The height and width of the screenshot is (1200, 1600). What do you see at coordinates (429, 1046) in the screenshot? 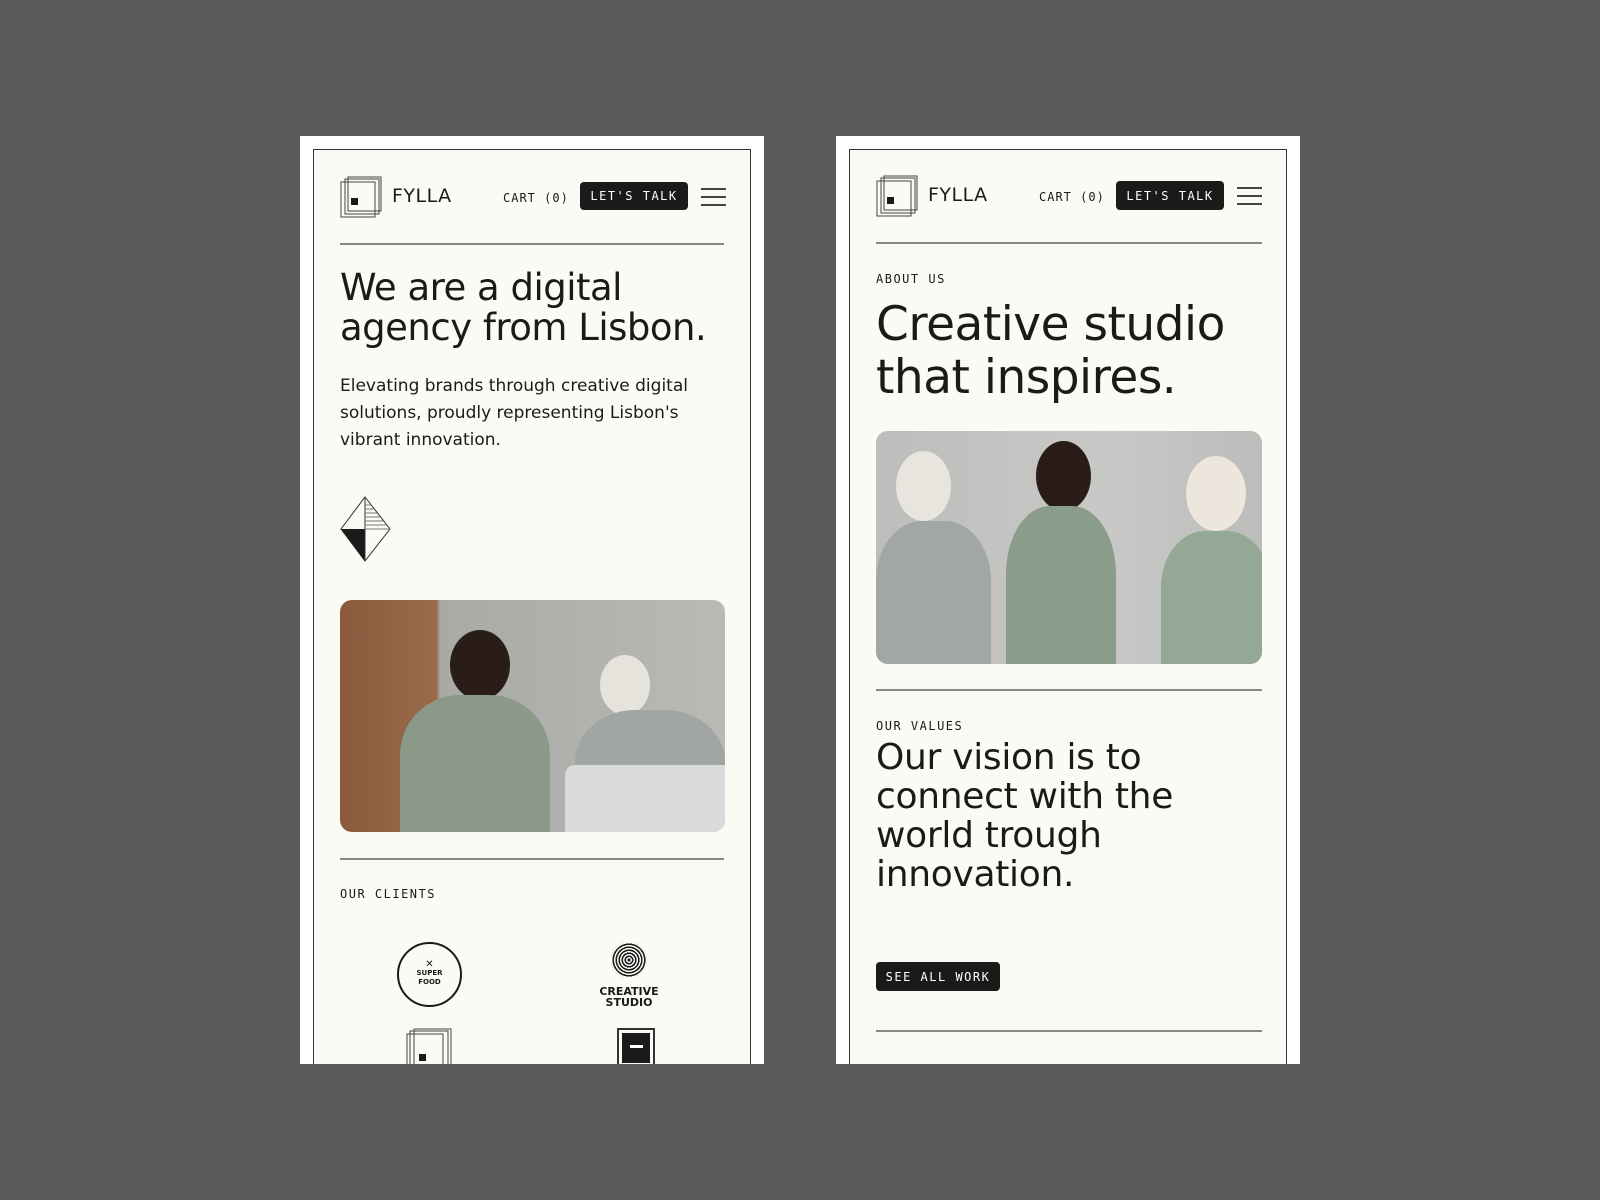
I see `client-logo-squares-icon` at bounding box center [429, 1046].